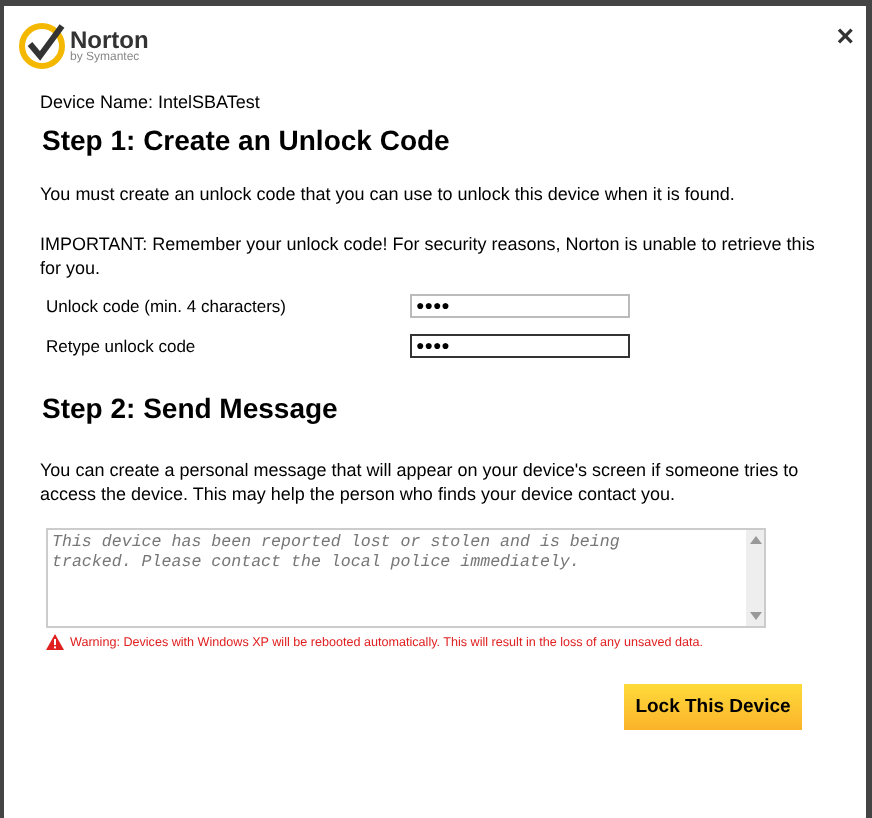 The image size is (872, 818). I want to click on device-name: Device Name: IntelSBATest, so click(151, 102).